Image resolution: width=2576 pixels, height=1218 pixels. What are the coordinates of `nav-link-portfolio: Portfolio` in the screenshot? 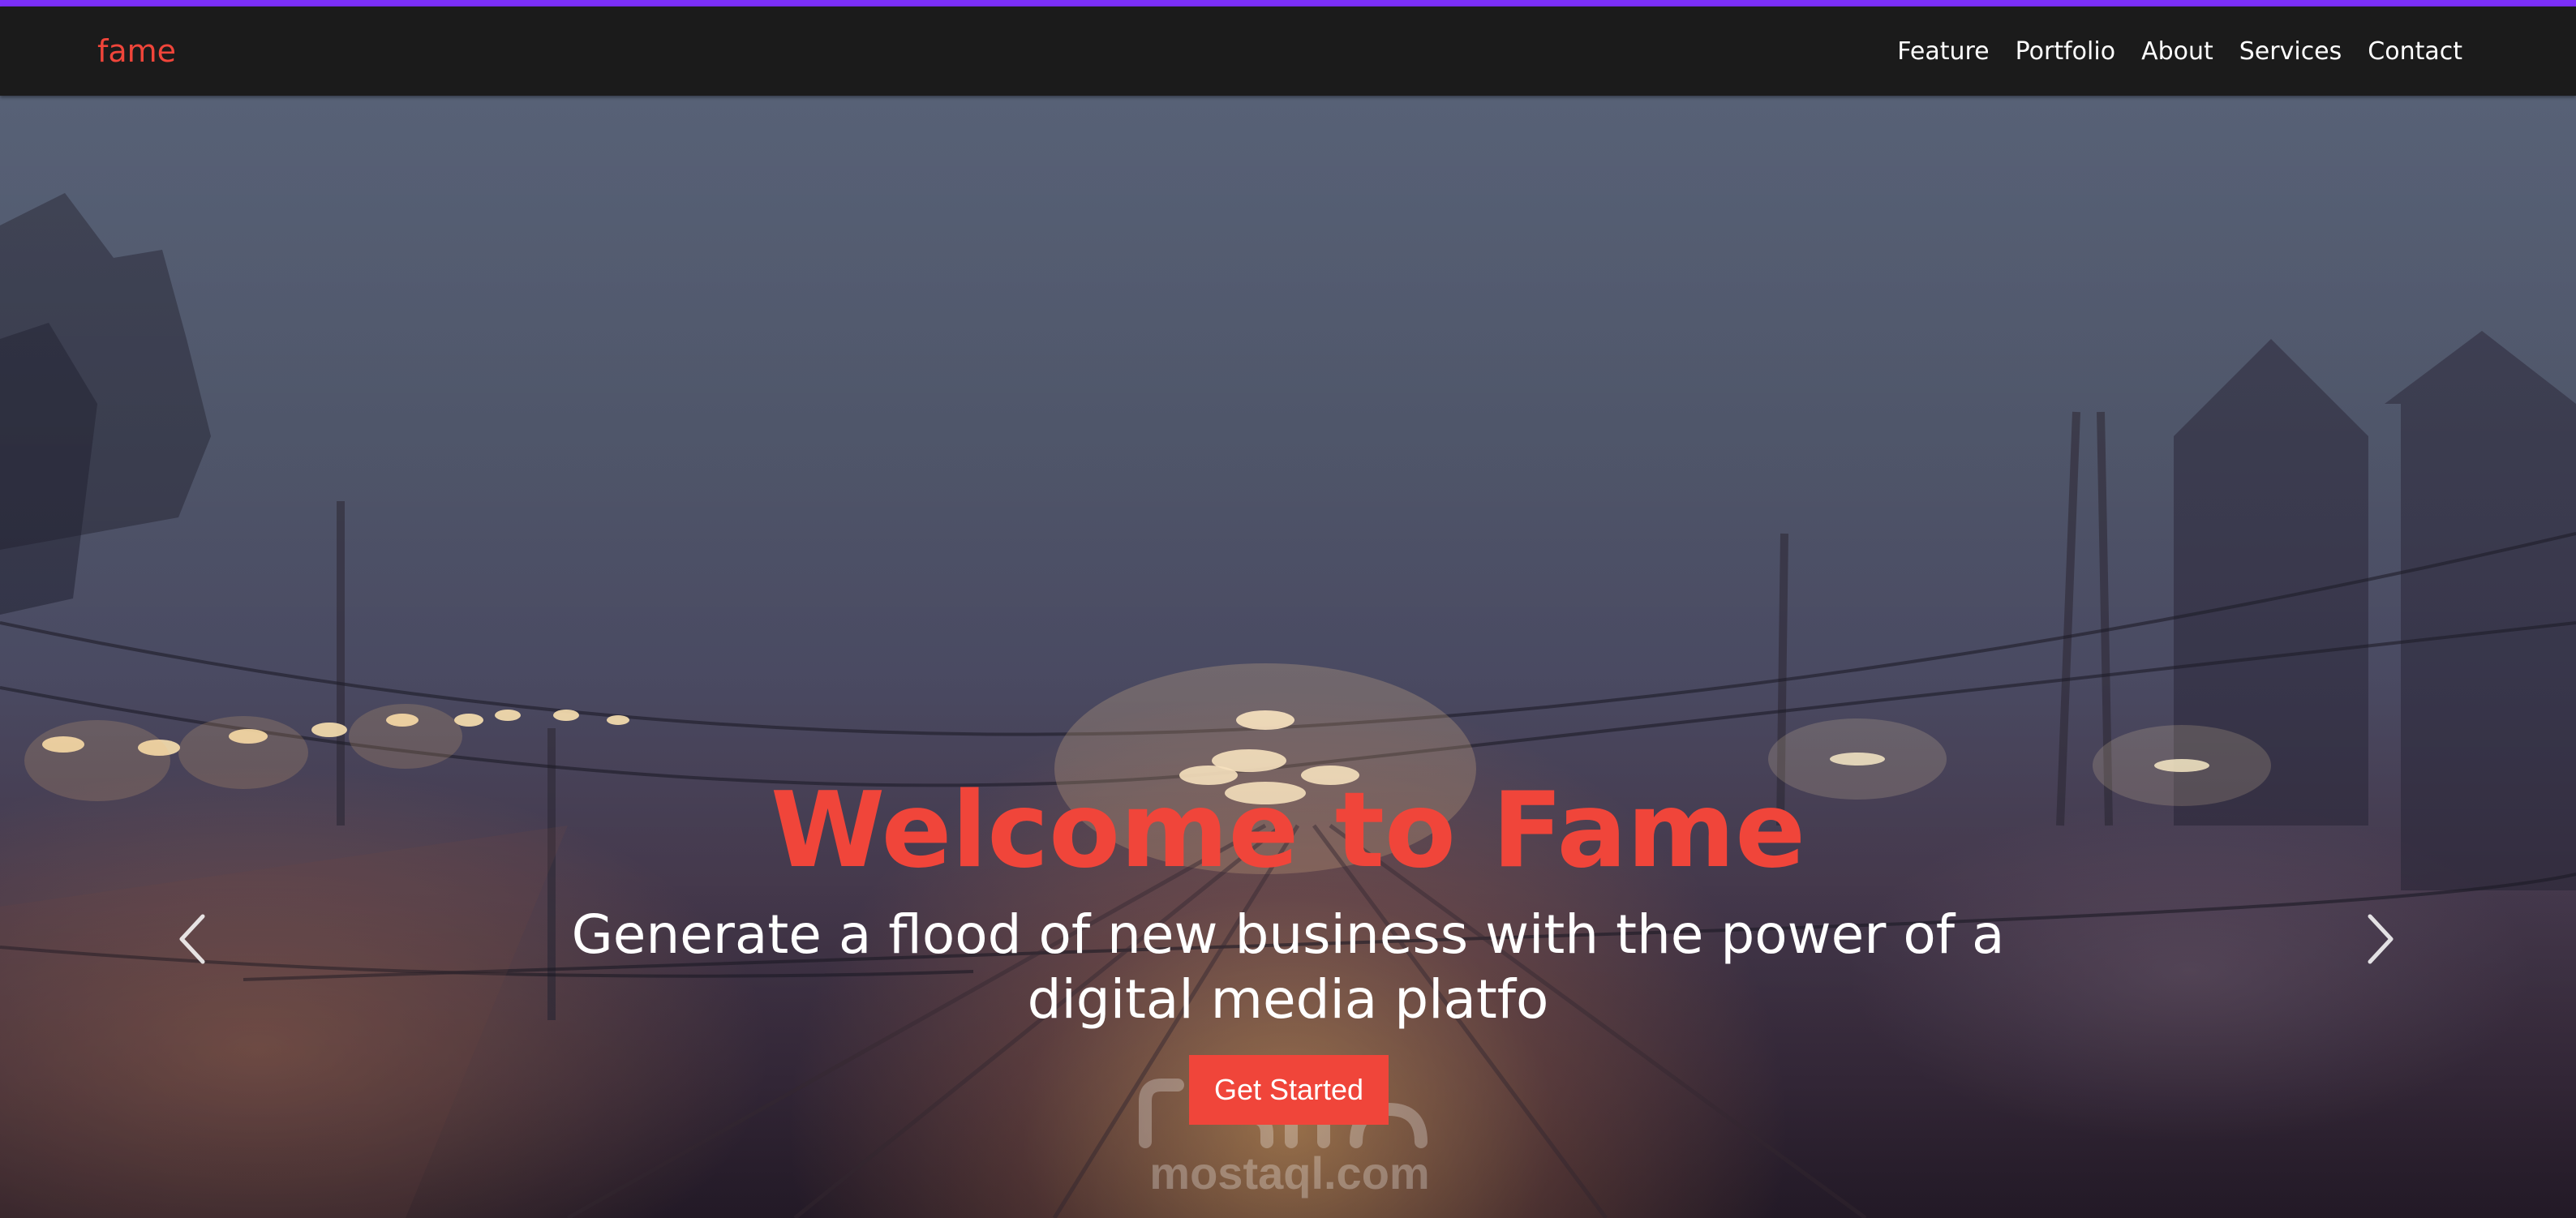 It's located at (2065, 51).